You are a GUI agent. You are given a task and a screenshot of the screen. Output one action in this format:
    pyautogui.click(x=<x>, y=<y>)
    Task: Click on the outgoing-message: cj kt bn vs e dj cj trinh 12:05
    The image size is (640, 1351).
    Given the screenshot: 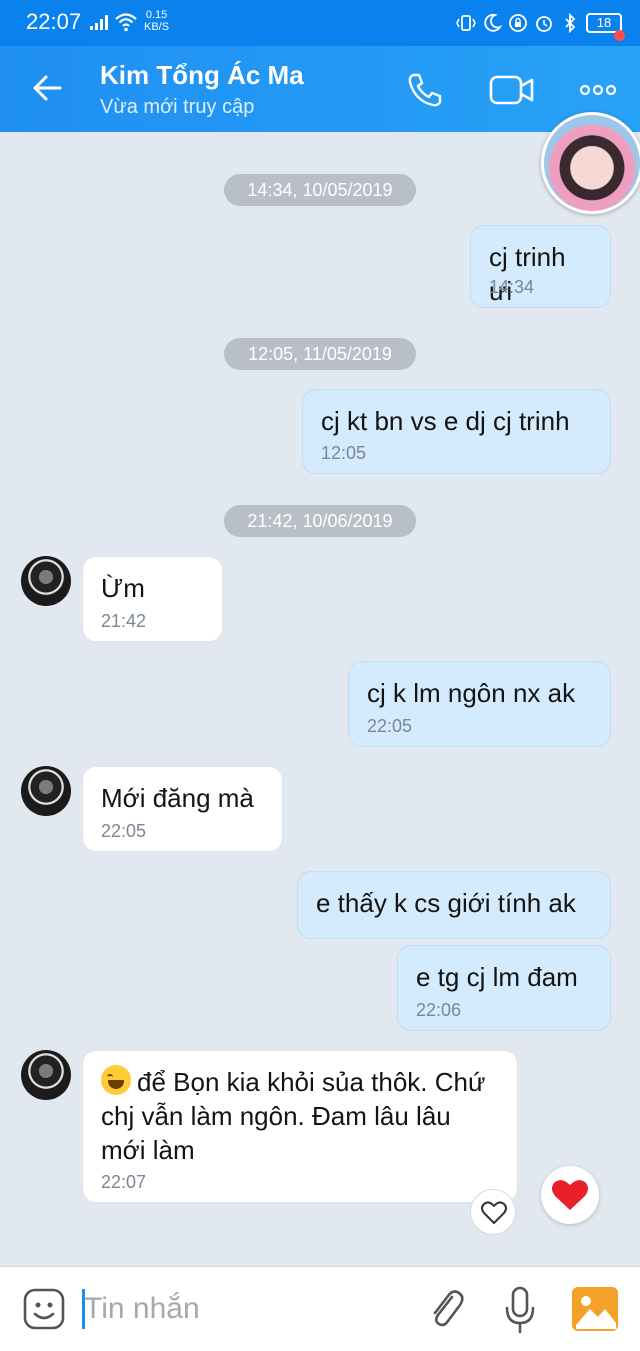 What is the action you would take?
    pyautogui.click(x=456, y=431)
    